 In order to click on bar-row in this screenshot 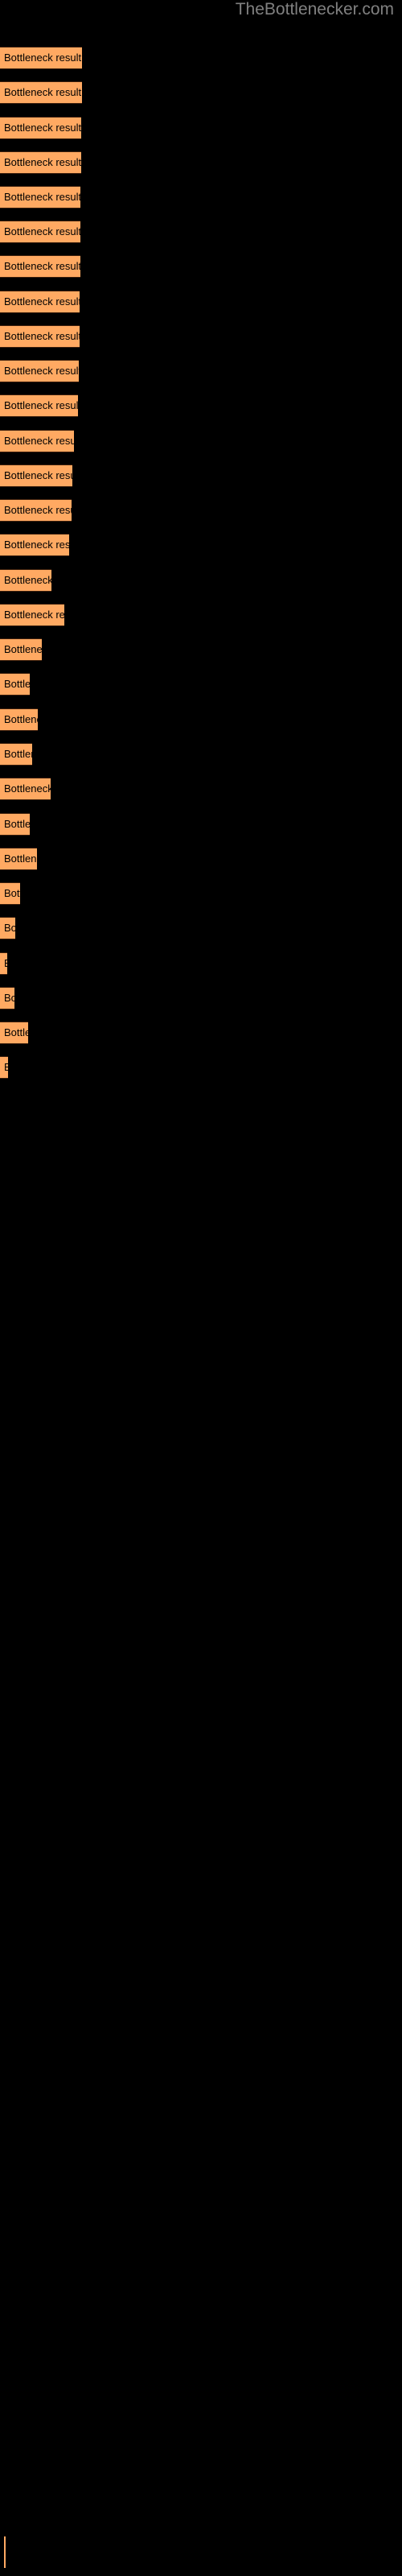, I will do `click(201, 2552)`.